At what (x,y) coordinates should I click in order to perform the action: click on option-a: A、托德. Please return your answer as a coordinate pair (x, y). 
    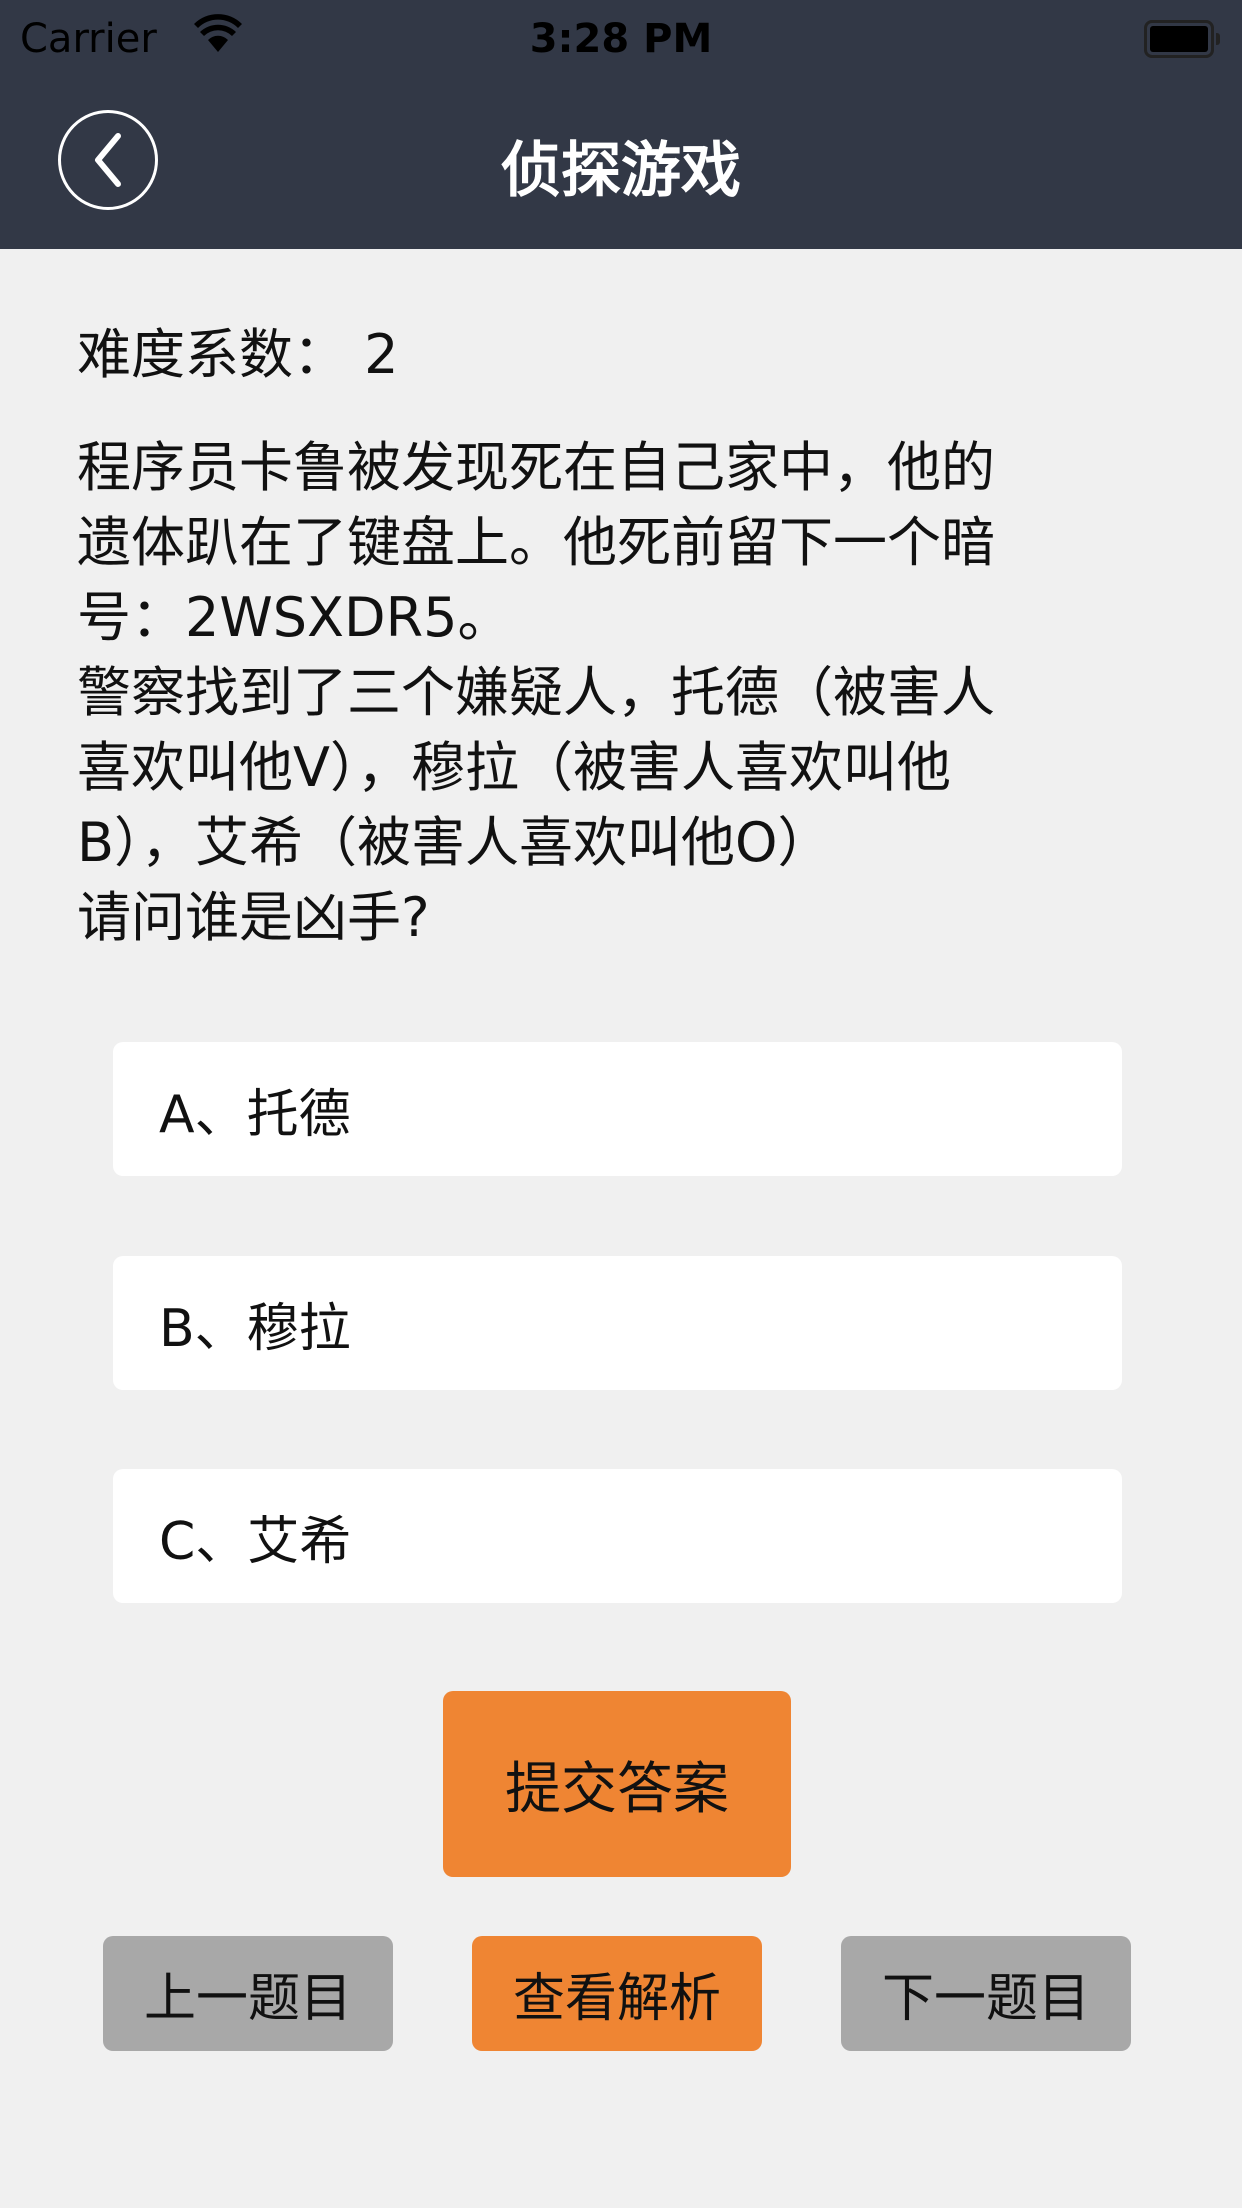
    Looking at the image, I should click on (617, 1109).